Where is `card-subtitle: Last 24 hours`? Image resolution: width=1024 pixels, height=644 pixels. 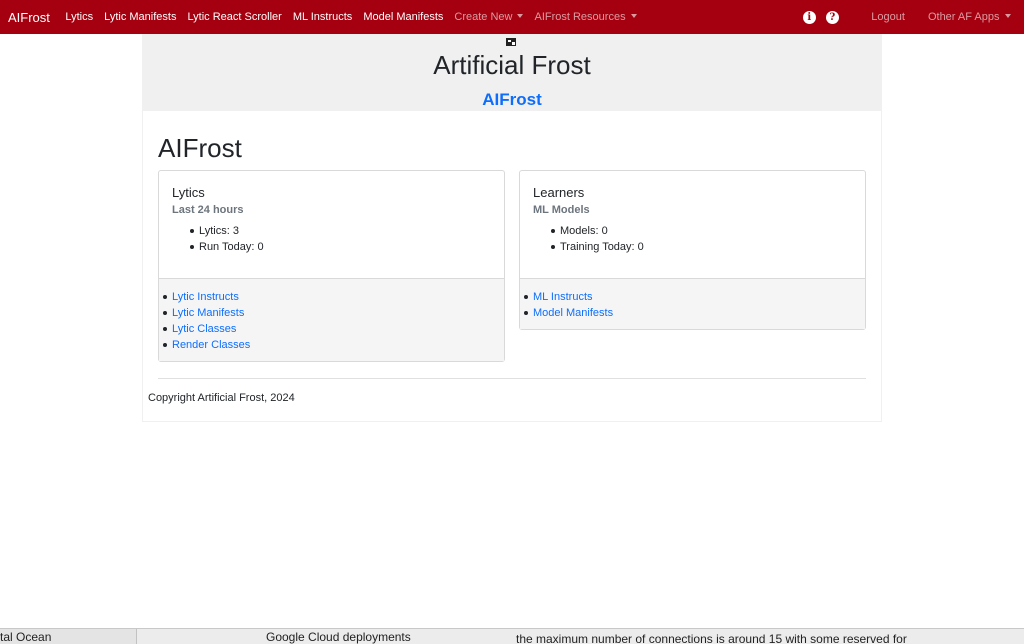
card-subtitle: Last 24 hours is located at coordinates (208, 210).